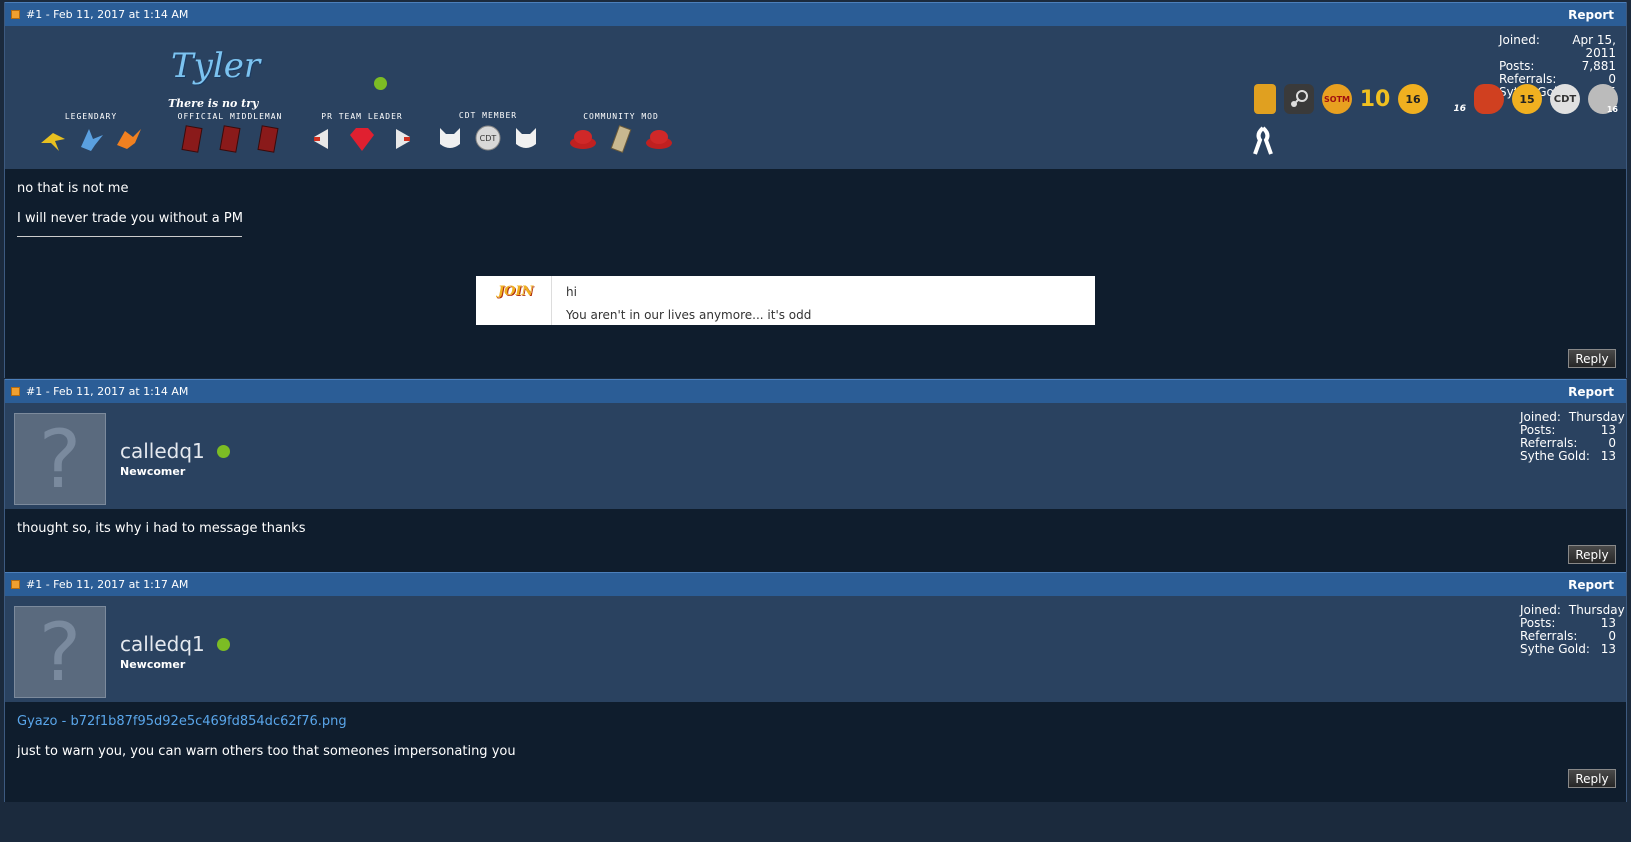  I want to click on signature-divider, so click(129, 236).